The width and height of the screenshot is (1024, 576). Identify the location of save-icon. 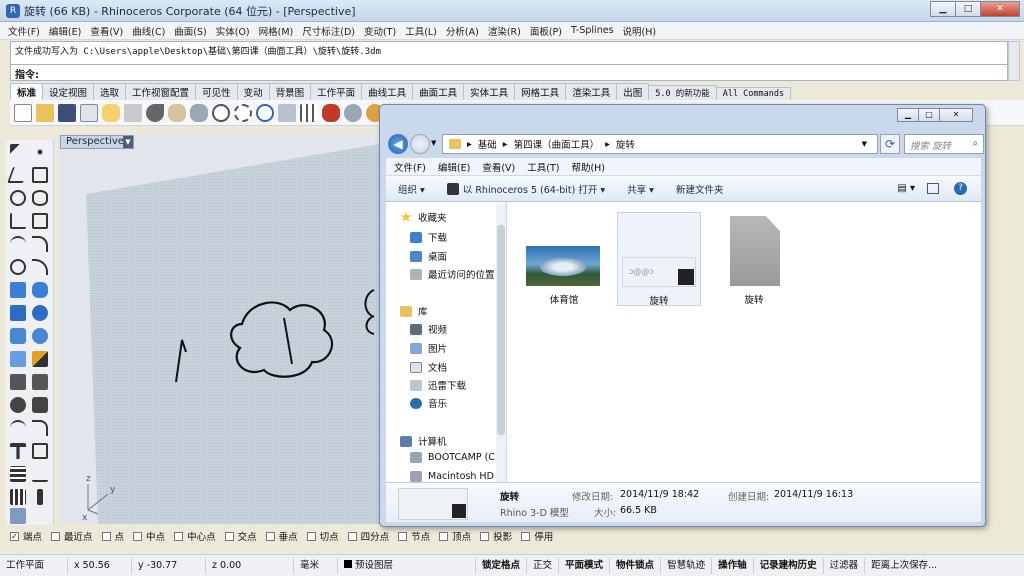
(67, 112).